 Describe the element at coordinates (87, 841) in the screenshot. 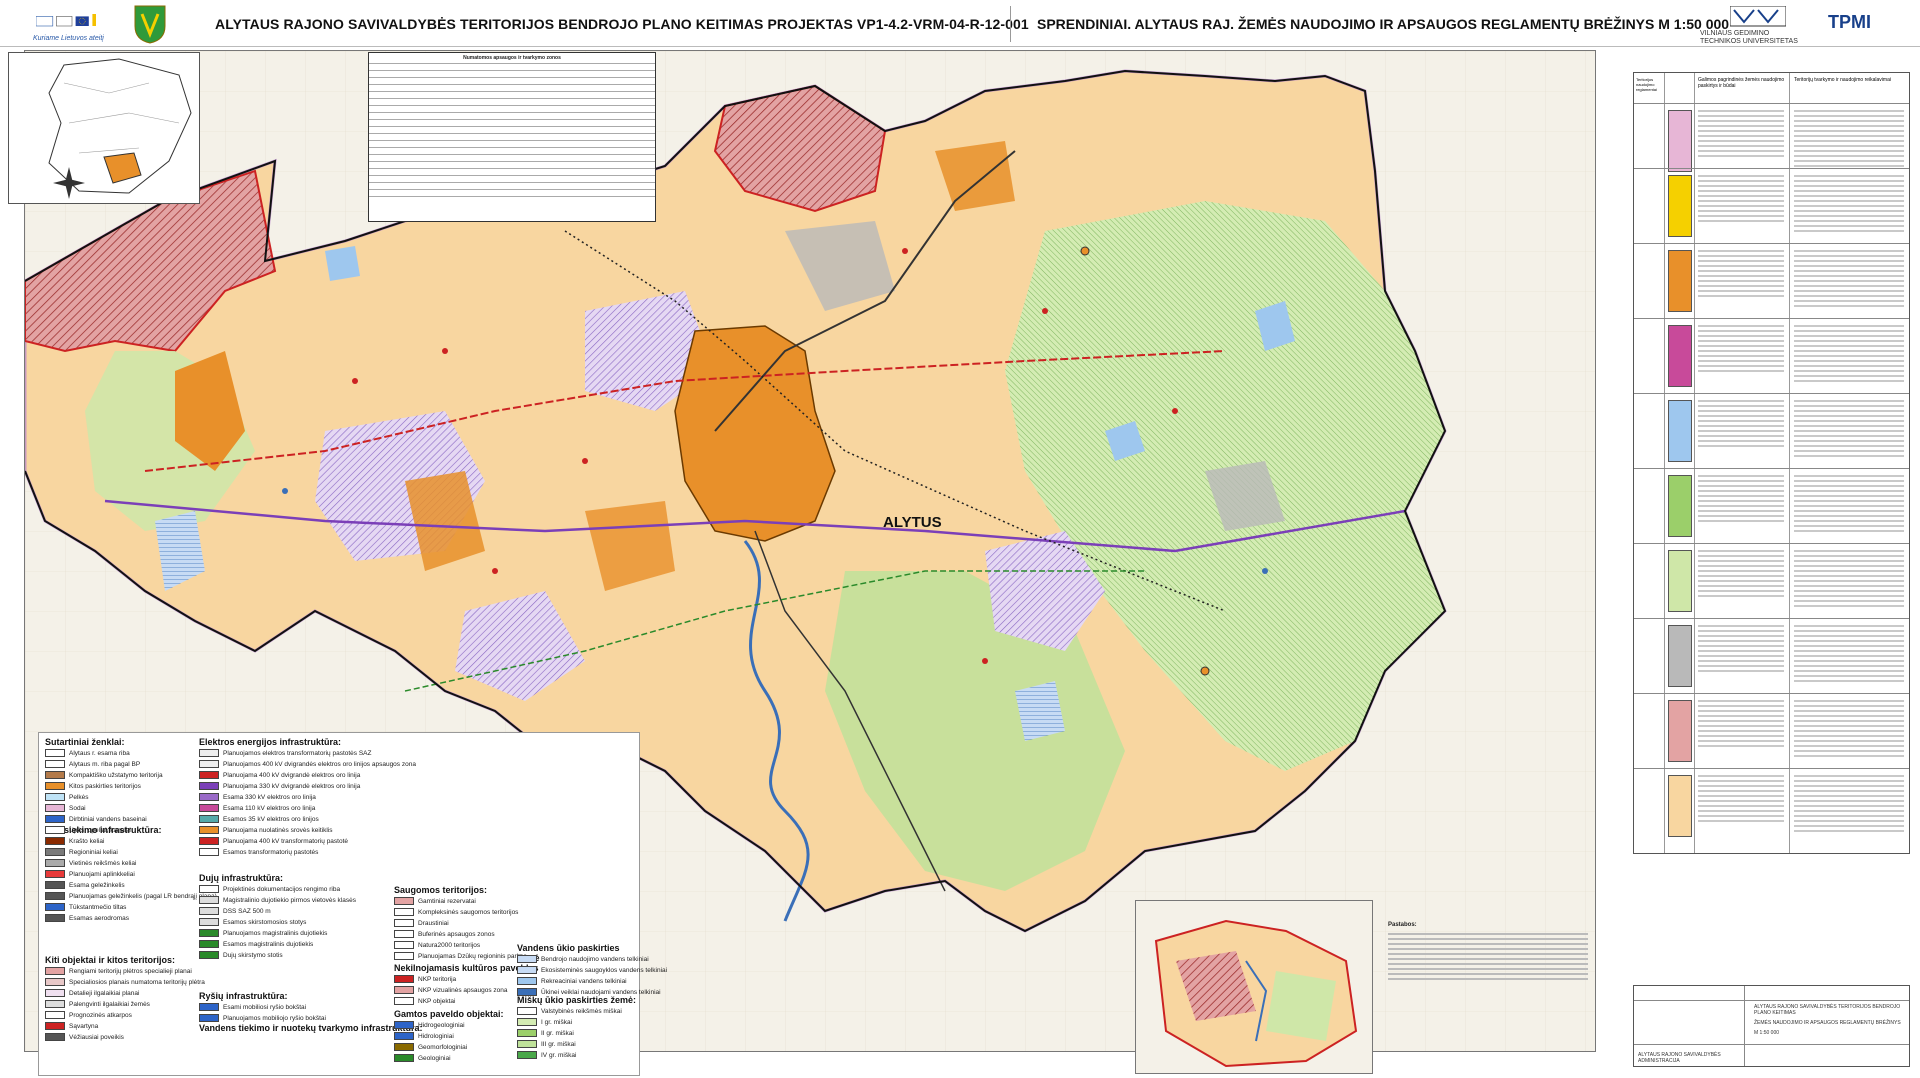

I see `legend-label: Krašto keliai` at that location.